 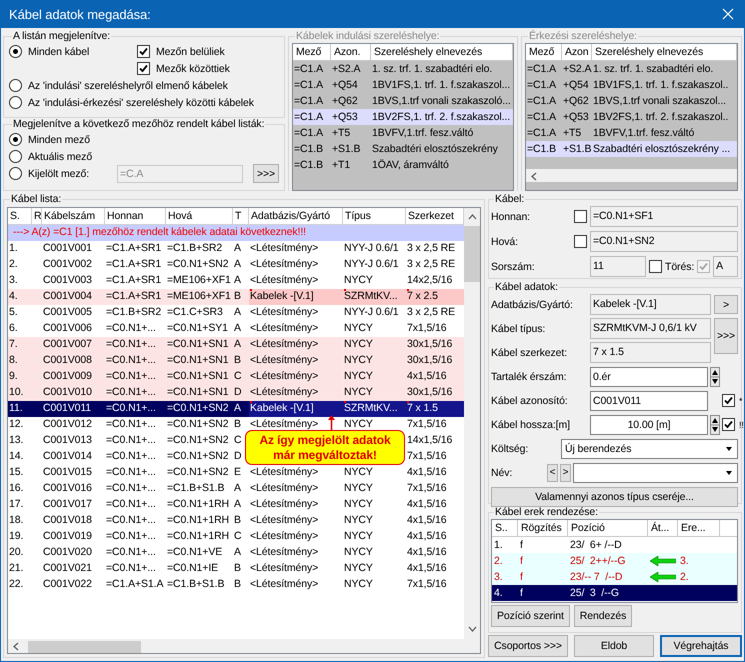 I want to click on radio-label: Kijelölt mező:, so click(x=59, y=174).